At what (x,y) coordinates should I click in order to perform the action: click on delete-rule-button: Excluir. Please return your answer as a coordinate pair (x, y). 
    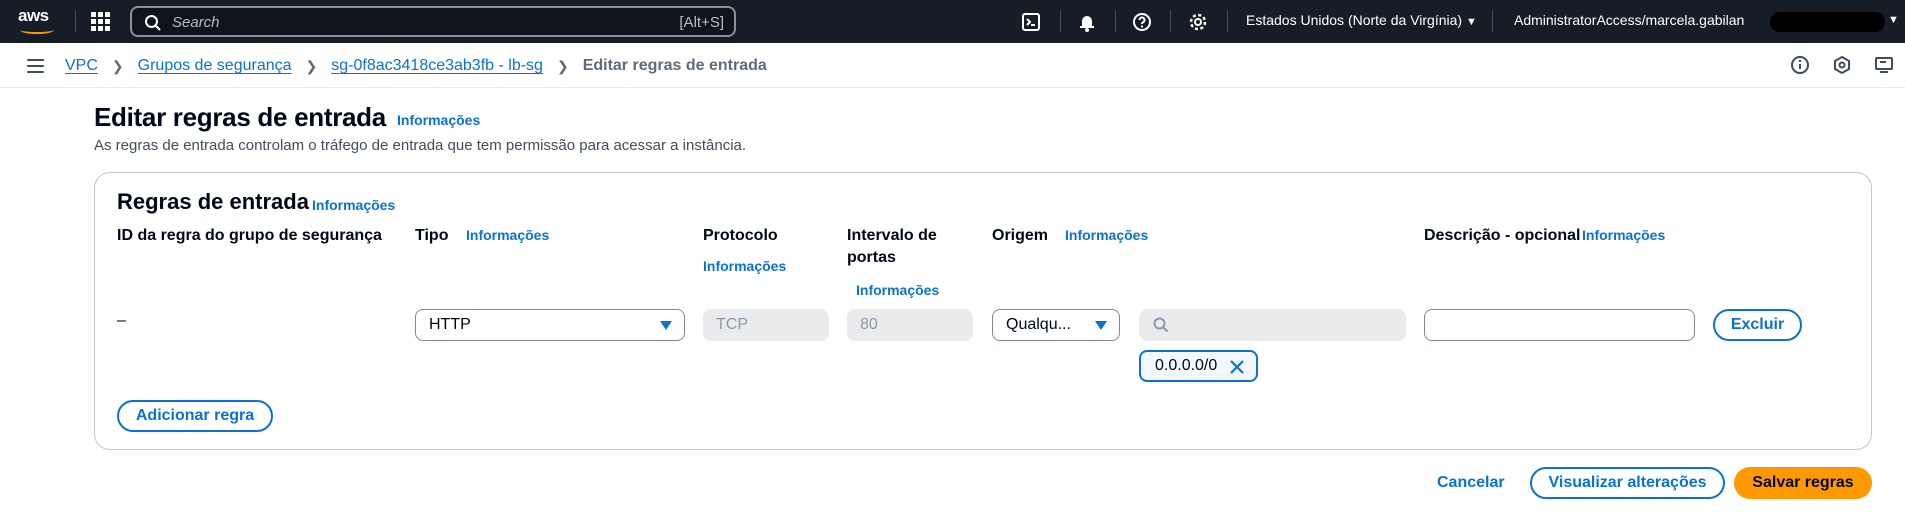
    Looking at the image, I should click on (1757, 325).